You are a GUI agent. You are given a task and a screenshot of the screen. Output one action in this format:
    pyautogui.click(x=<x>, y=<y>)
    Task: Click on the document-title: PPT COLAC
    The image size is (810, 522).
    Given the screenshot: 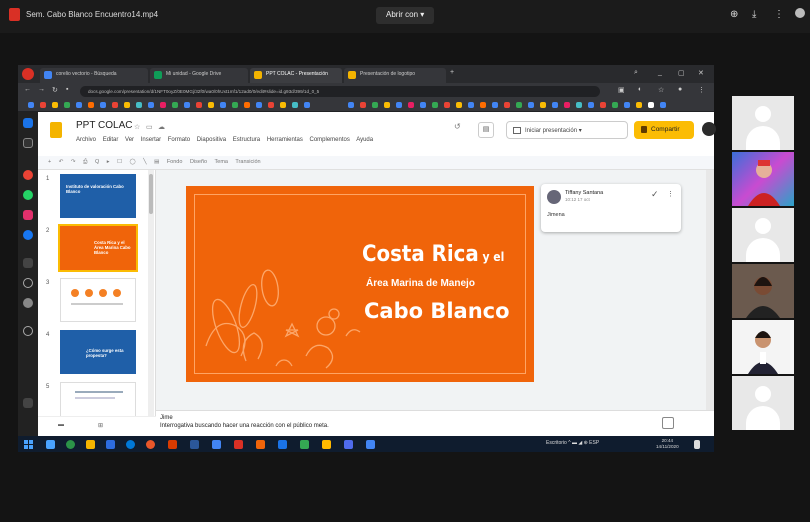 What is the action you would take?
    pyautogui.click(x=104, y=125)
    